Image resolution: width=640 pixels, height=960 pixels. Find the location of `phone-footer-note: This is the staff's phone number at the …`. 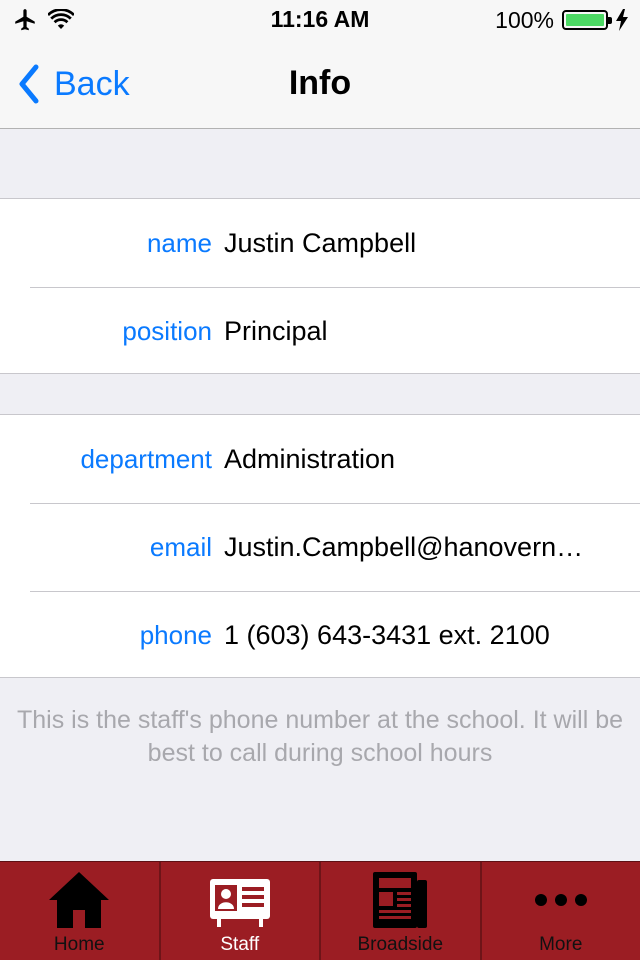

phone-footer-note: This is the staff's phone number at the … is located at coordinates (320, 736).